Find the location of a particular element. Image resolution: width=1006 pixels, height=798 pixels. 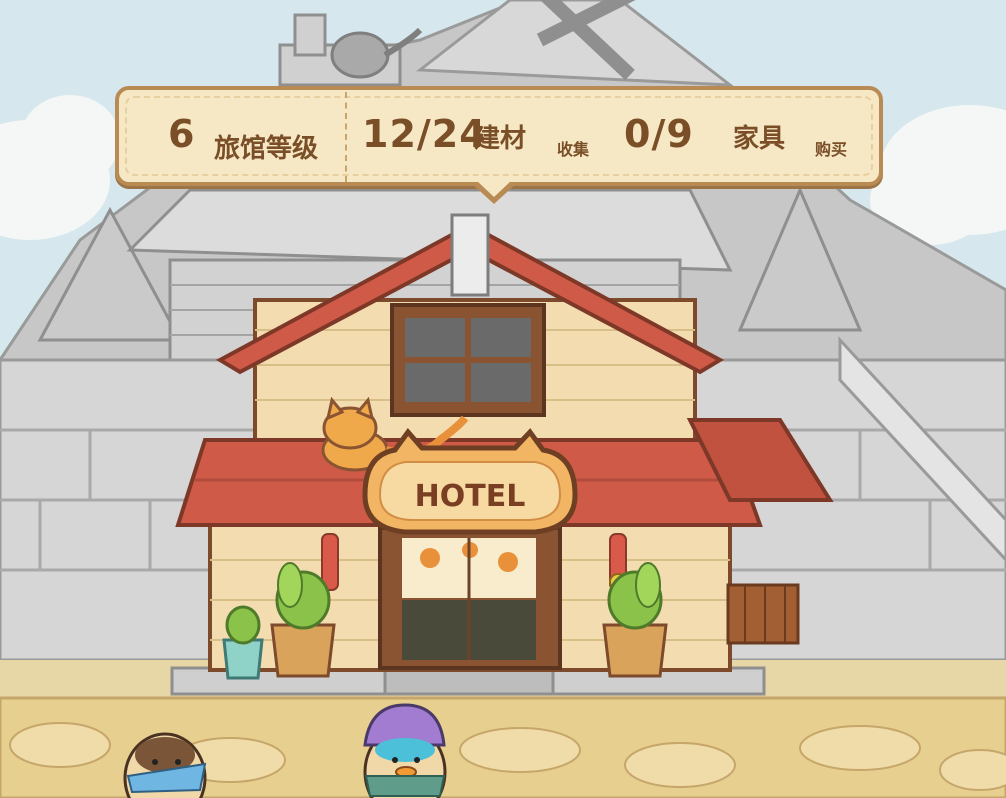

hotel-level-label: 旅馆等级 is located at coordinates (266, 149).